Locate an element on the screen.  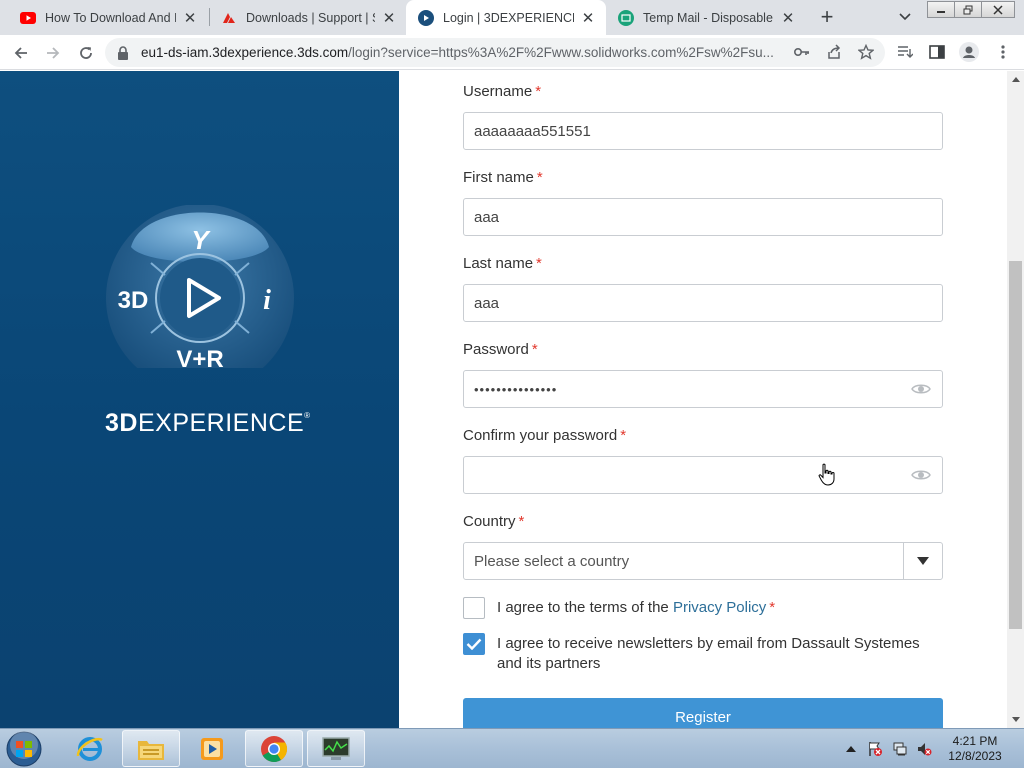
confirm-password-label: Confirm your password * is located at coordinates (544, 435).